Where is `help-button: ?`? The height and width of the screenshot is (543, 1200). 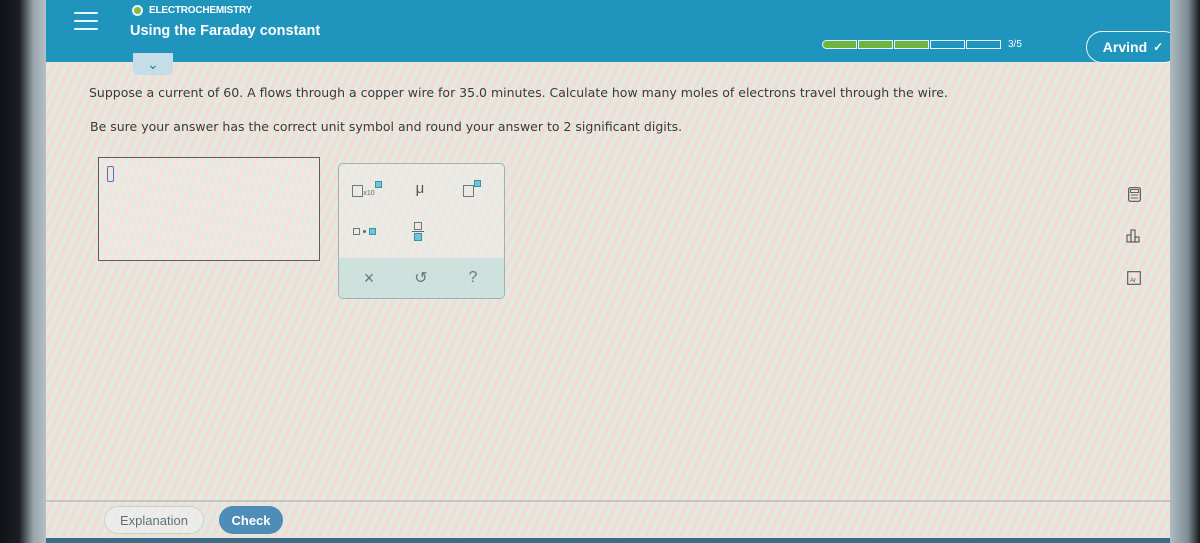 help-button: ? is located at coordinates (473, 278).